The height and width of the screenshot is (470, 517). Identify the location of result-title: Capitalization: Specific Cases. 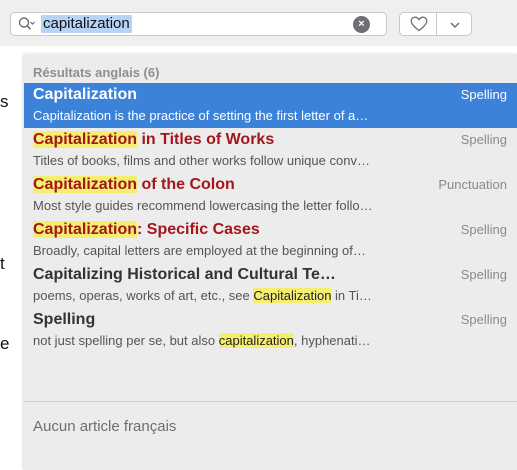
(146, 230).